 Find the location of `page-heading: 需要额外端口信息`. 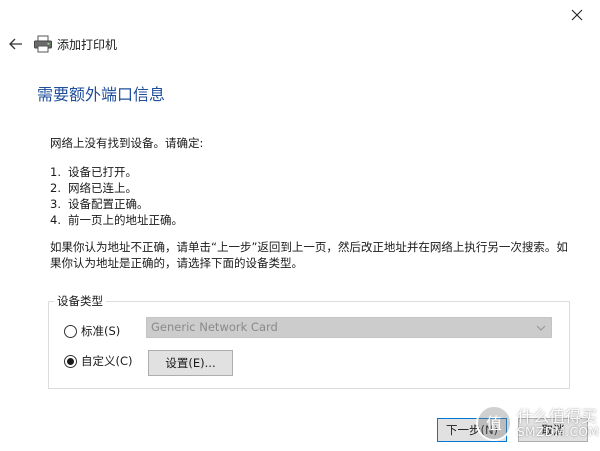

page-heading: 需要额外端口信息 is located at coordinates (101, 94).